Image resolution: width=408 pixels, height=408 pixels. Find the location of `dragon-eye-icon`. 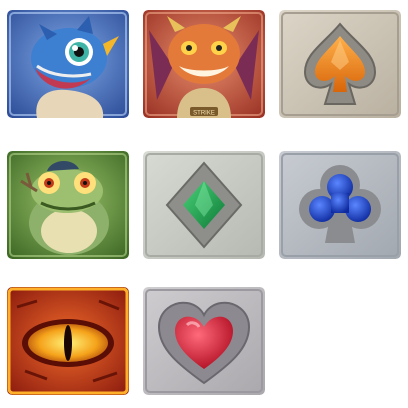

dragon-eye-icon is located at coordinates (68, 341).